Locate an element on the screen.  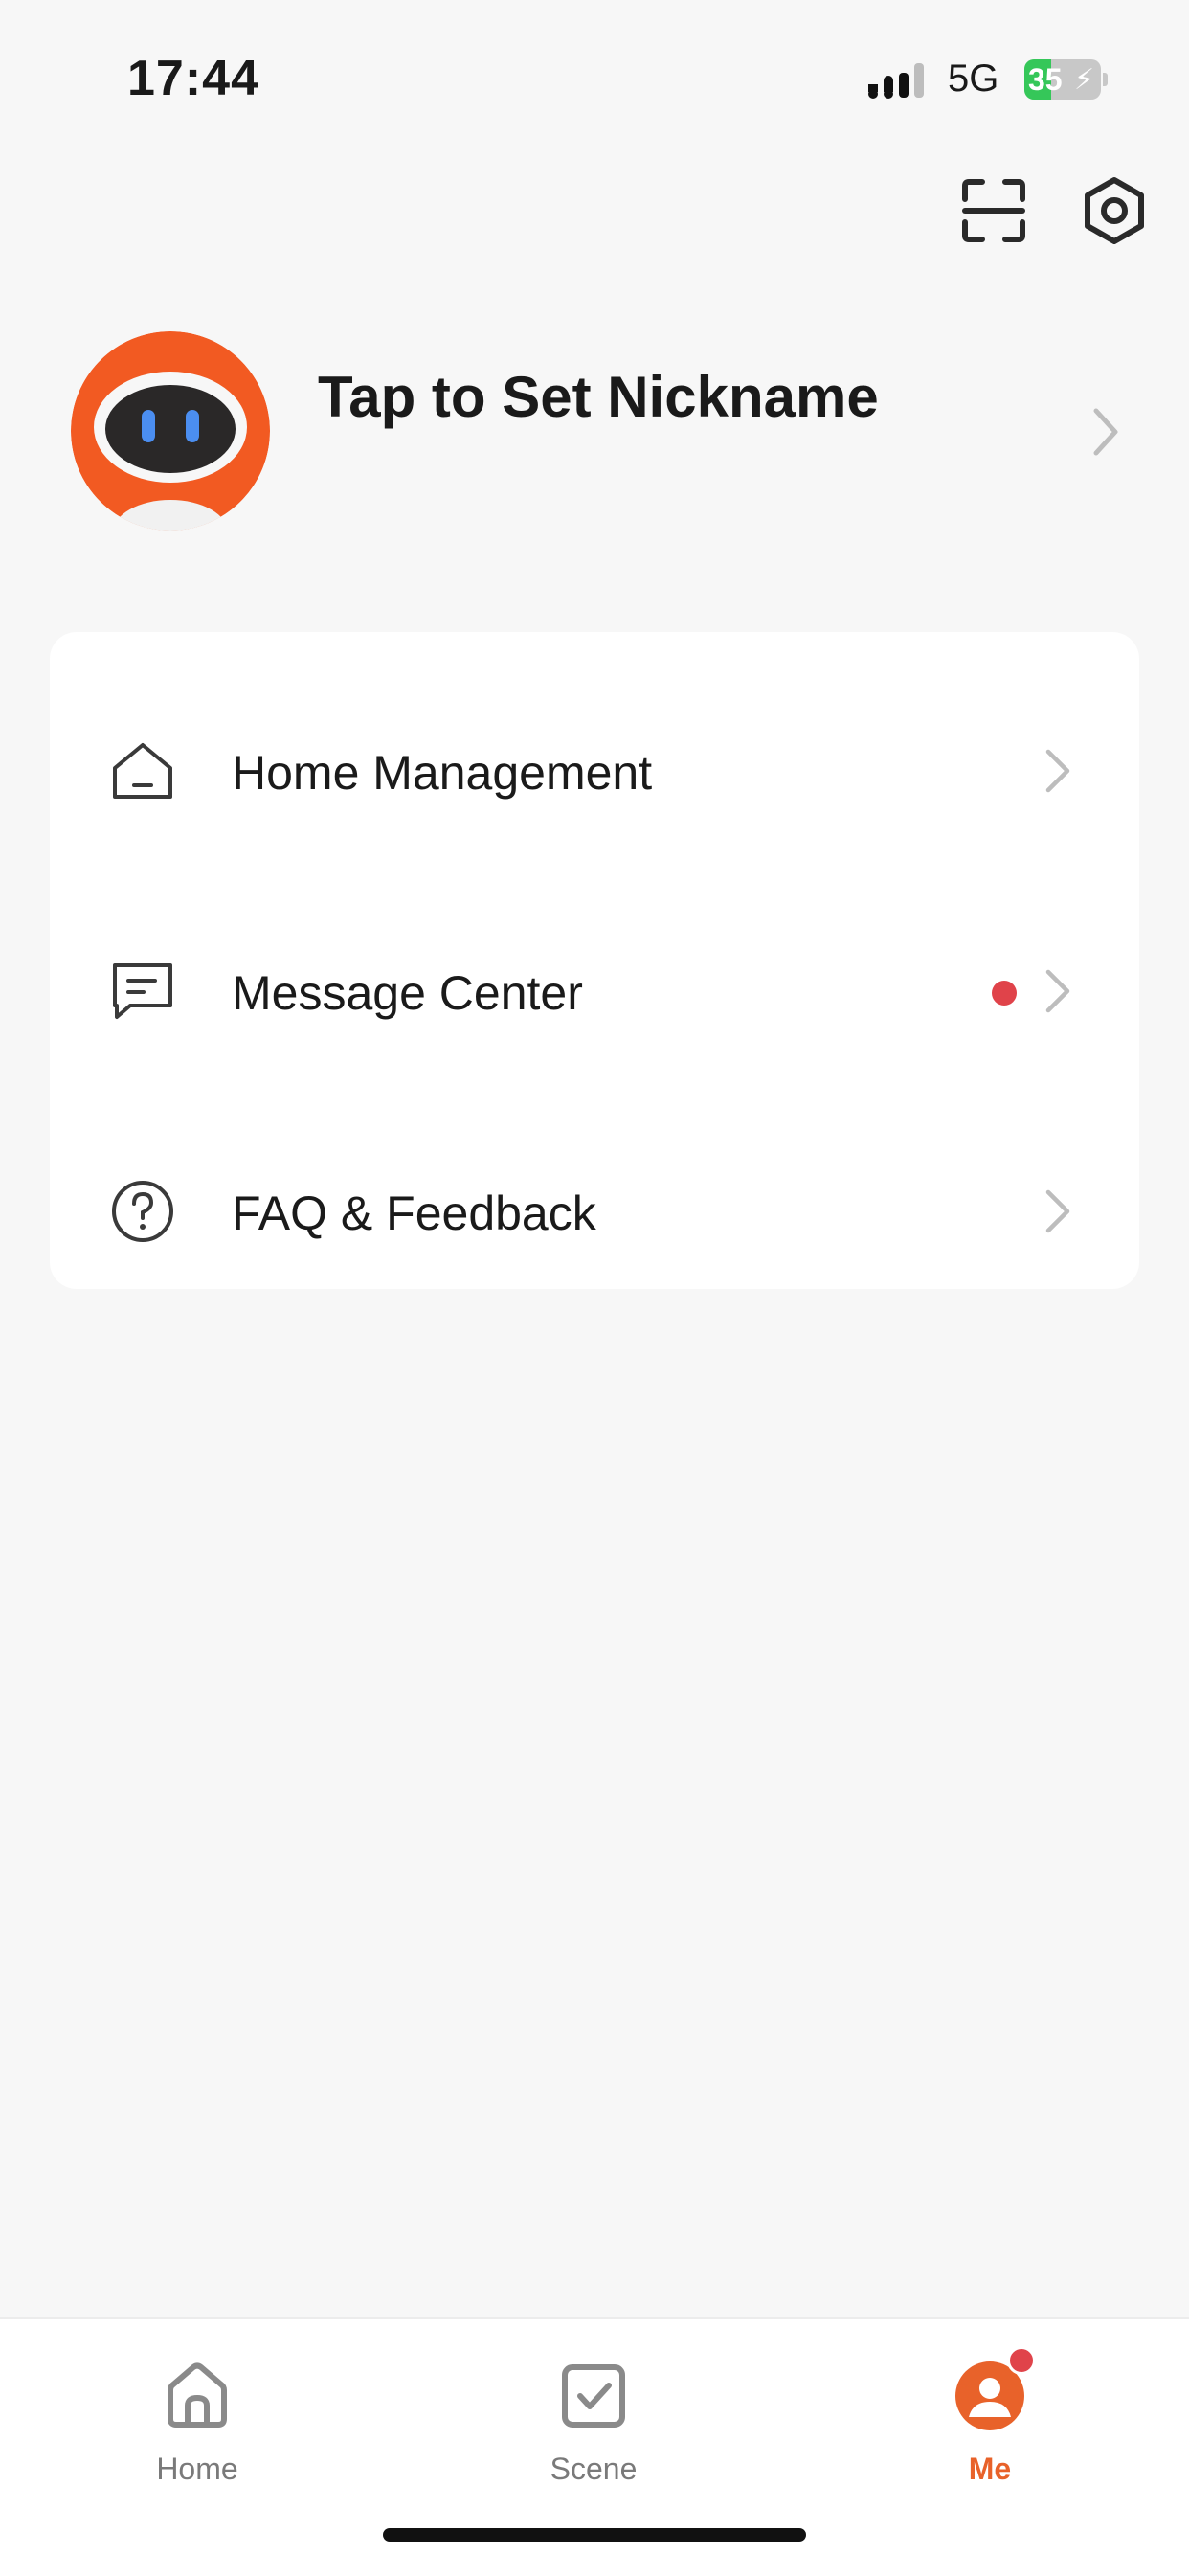
scan-icon is located at coordinates (993, 210).